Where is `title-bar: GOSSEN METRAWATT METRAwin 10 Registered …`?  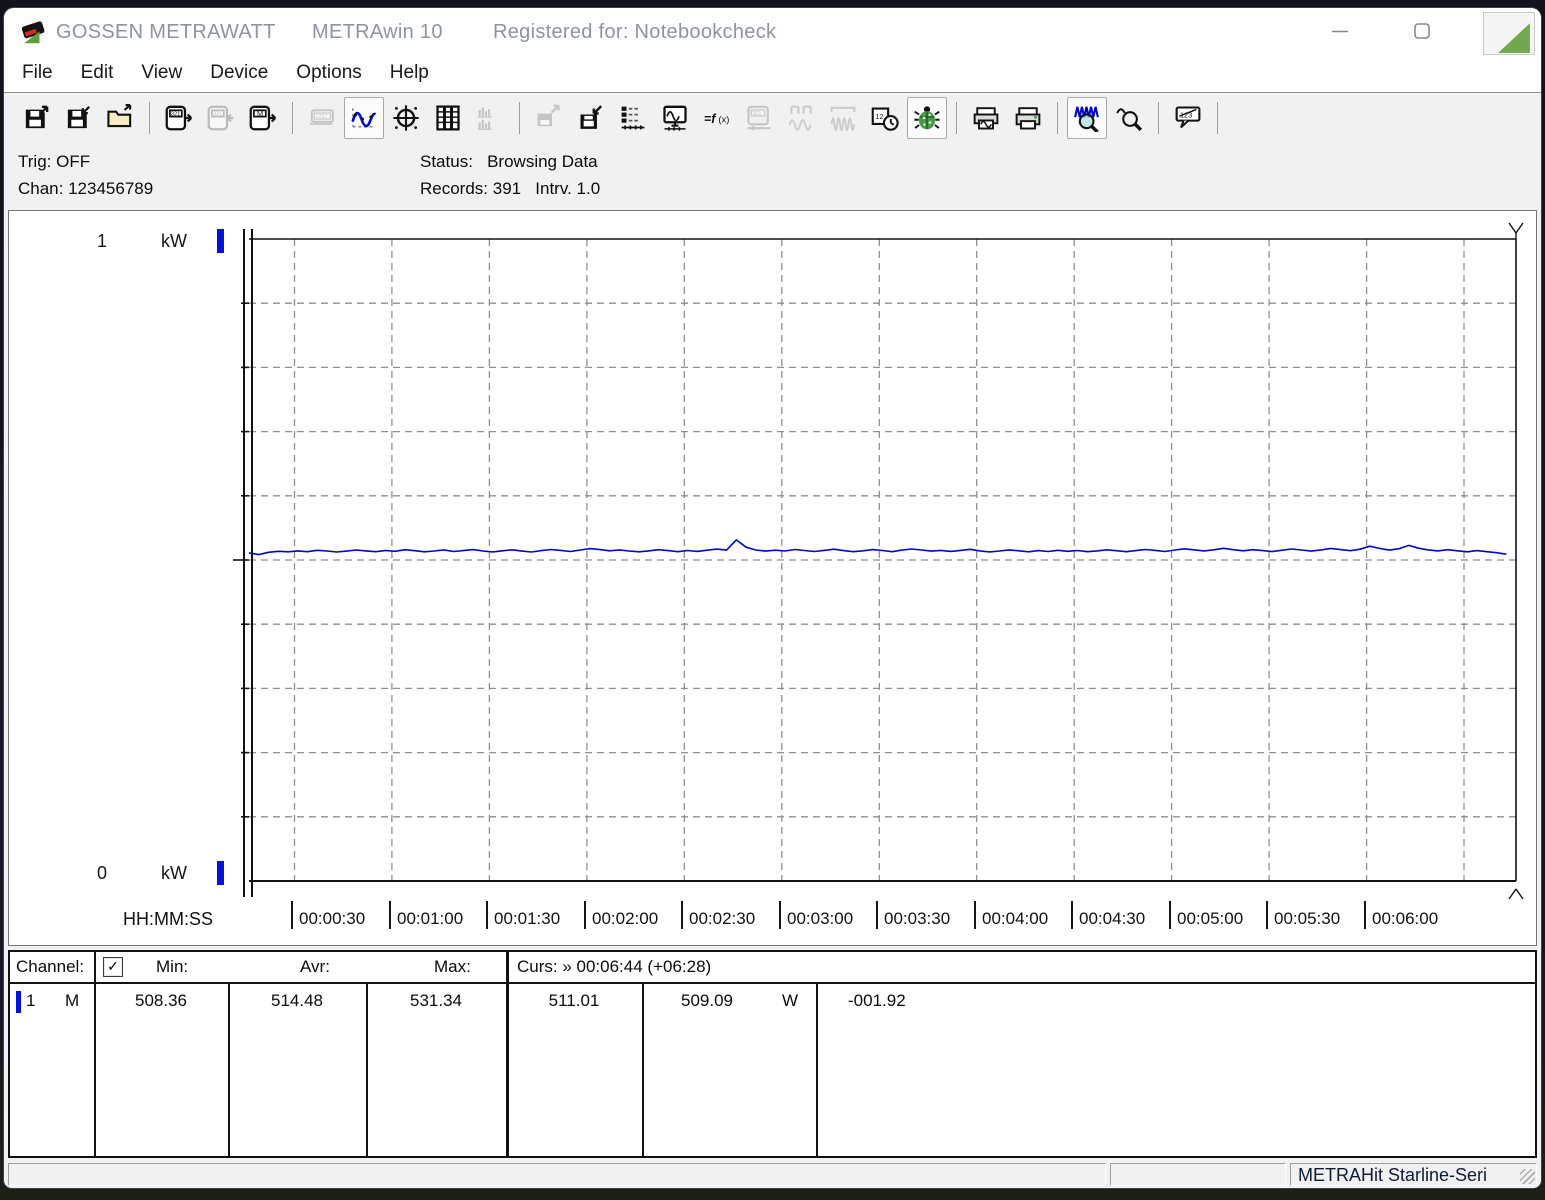 title-bar: GOSSEN METRAWATT METRAwin 10 Registered … is located at coordinates (772, 31).